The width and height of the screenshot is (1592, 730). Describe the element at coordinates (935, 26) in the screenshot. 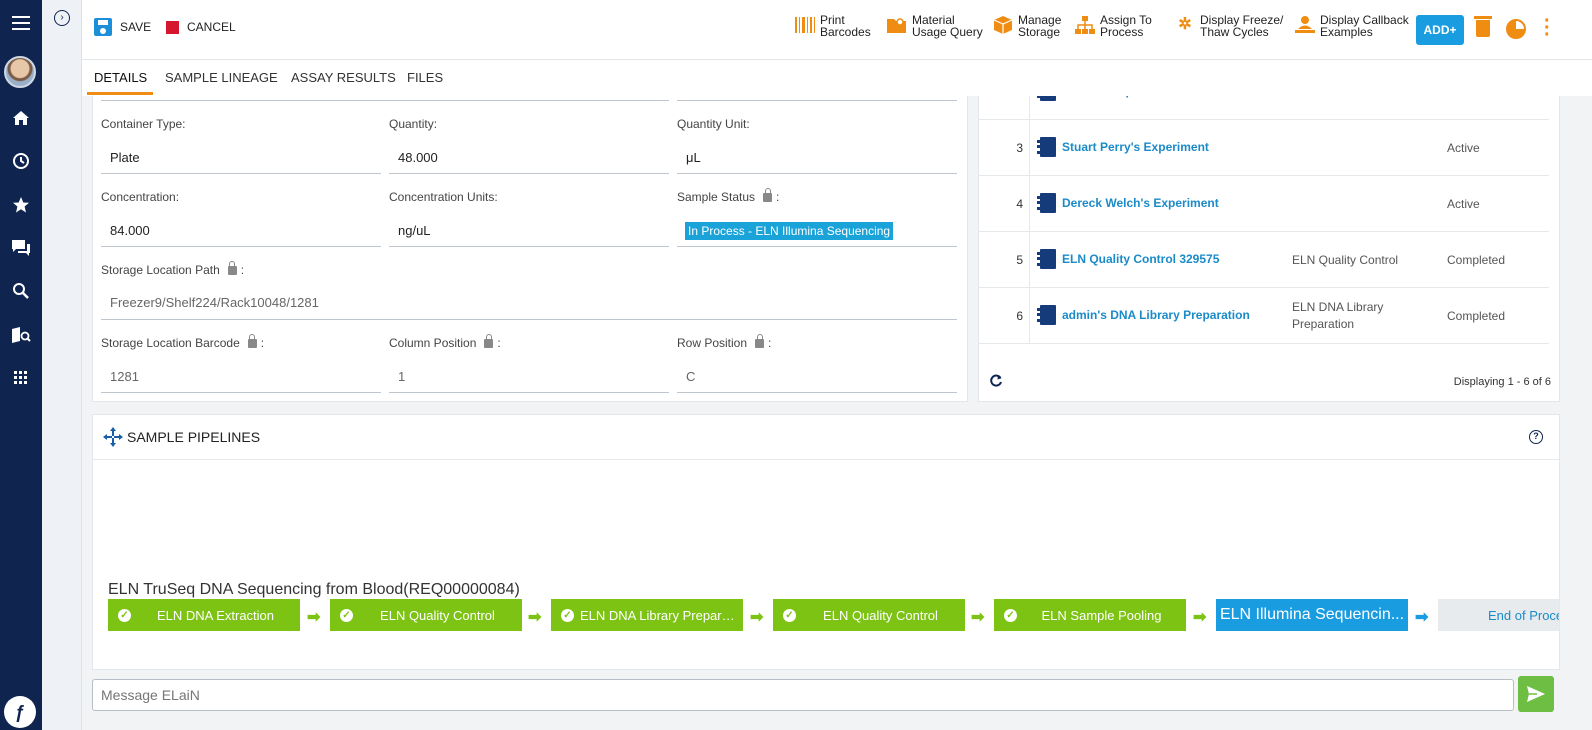

I see `material-usage-query-button: Material Usage Query` at that location.